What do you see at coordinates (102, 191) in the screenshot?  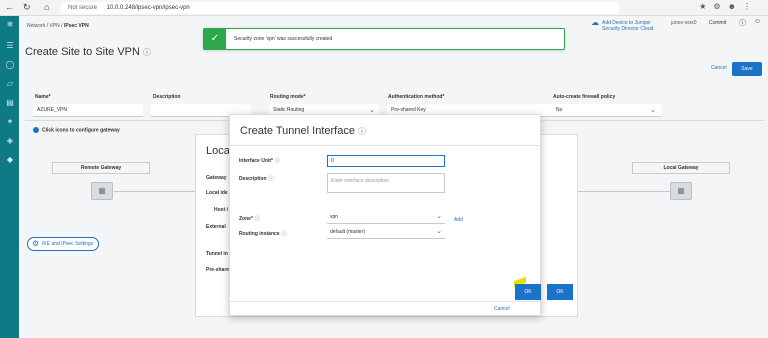 I see `remote-gateway-router-icon: ▦` at bounding box center [102, 191].